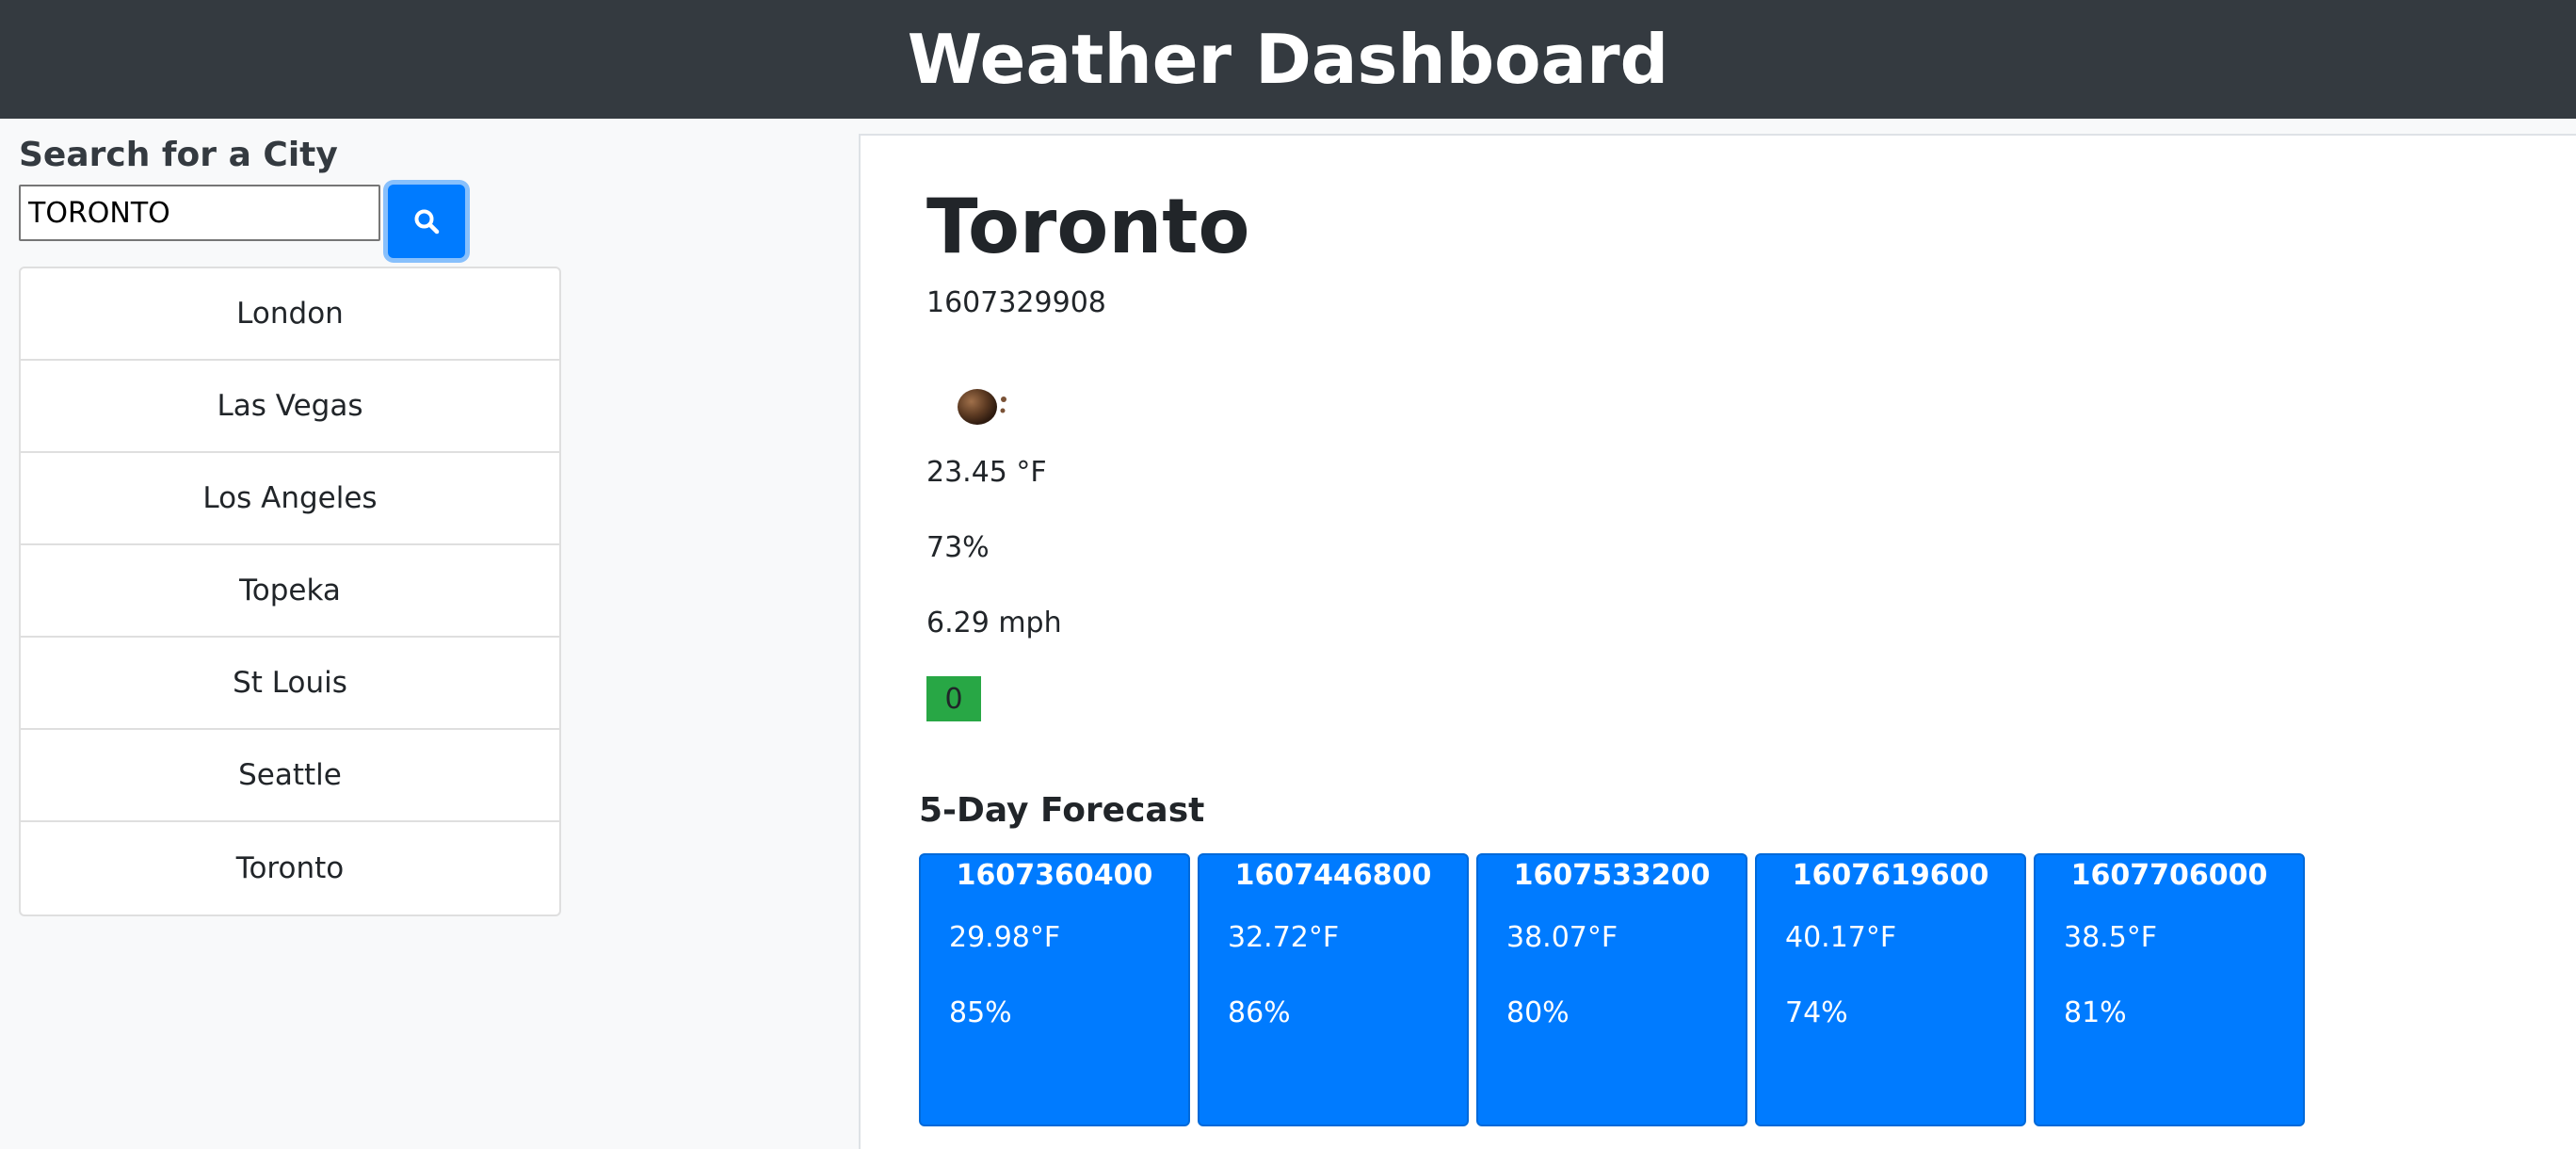  I want to click on current-humidity: 73%, so click(958, 547).